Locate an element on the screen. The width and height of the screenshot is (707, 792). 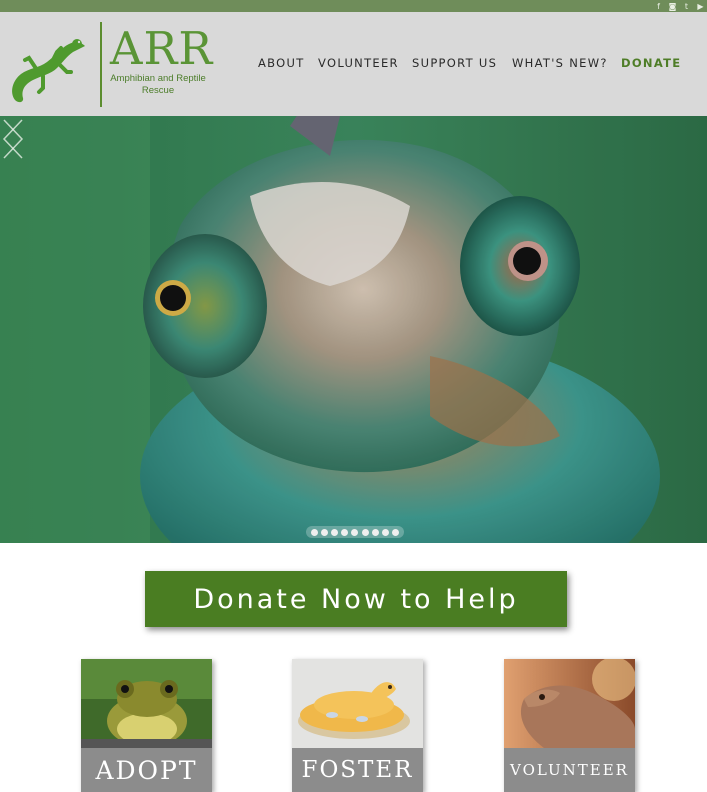
twitter-icon: t is located at coordinates (686, 6).